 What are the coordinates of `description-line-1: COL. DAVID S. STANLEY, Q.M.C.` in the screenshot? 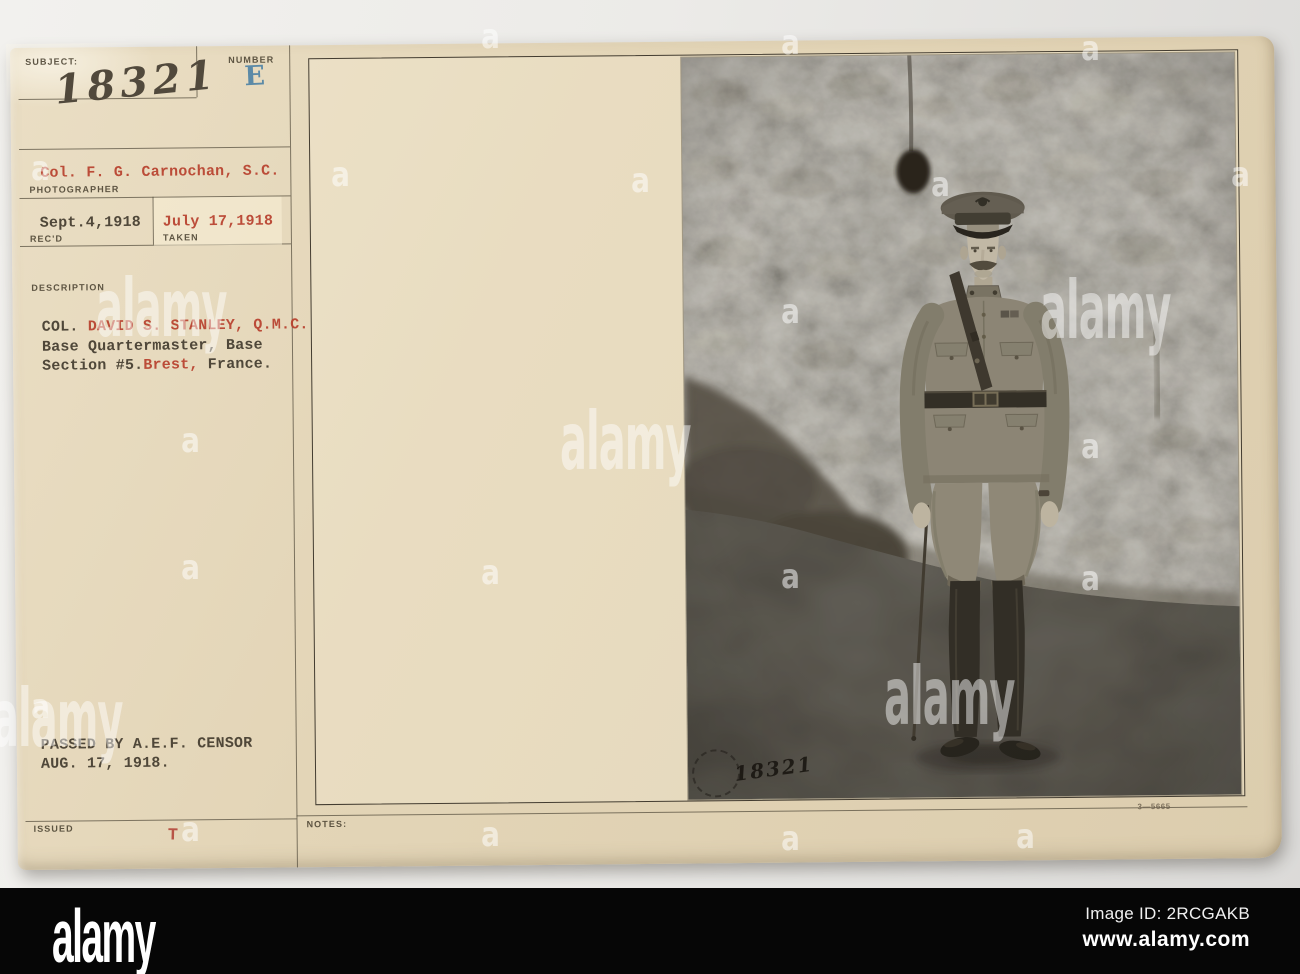 It's located at (175, 326).